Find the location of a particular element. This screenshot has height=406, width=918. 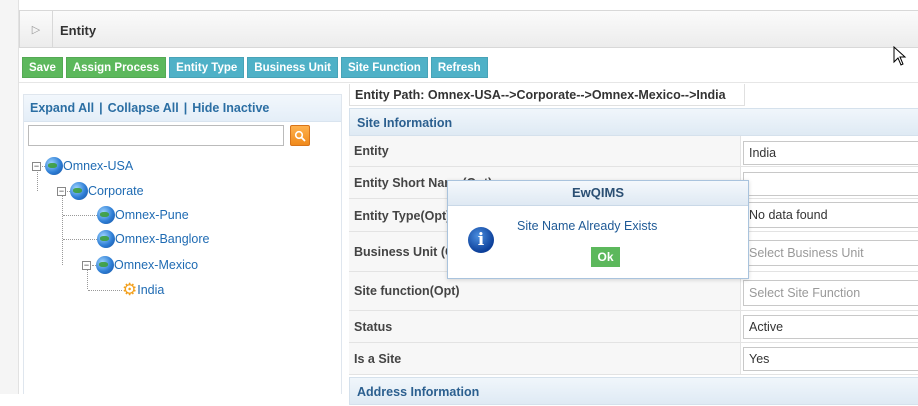

row-is-a-site: Is a Site Yes is located at coordinates (633, 359).